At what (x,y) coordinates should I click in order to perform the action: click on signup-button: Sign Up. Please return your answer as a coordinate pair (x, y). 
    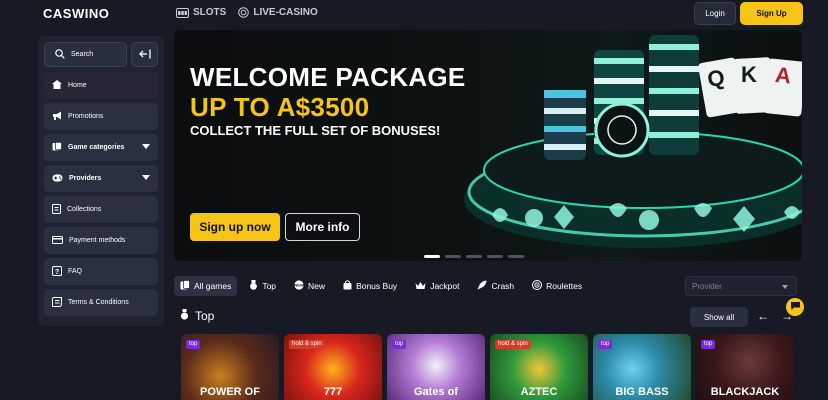
    Looking at the image, I should click on (771, 13).